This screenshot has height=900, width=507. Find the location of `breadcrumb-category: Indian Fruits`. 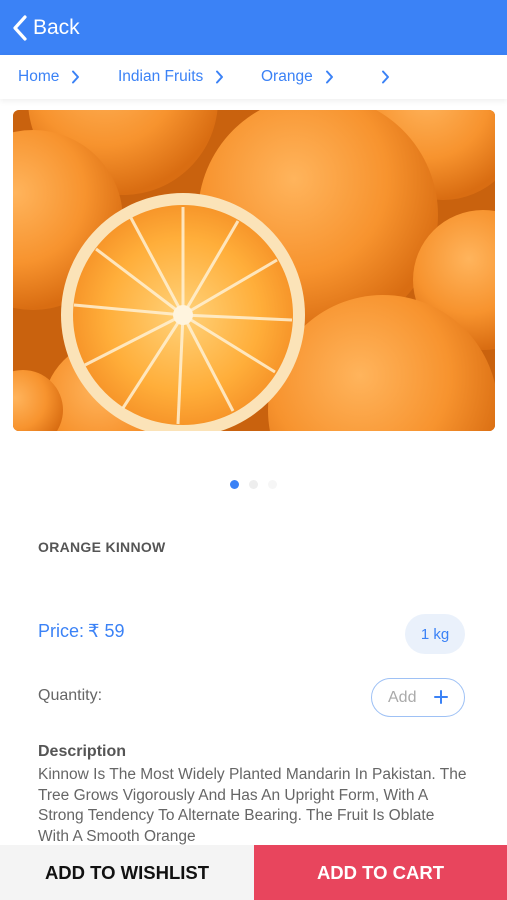

breadcrumb-category: Indian Fruits is located at coordinates (189, 77).